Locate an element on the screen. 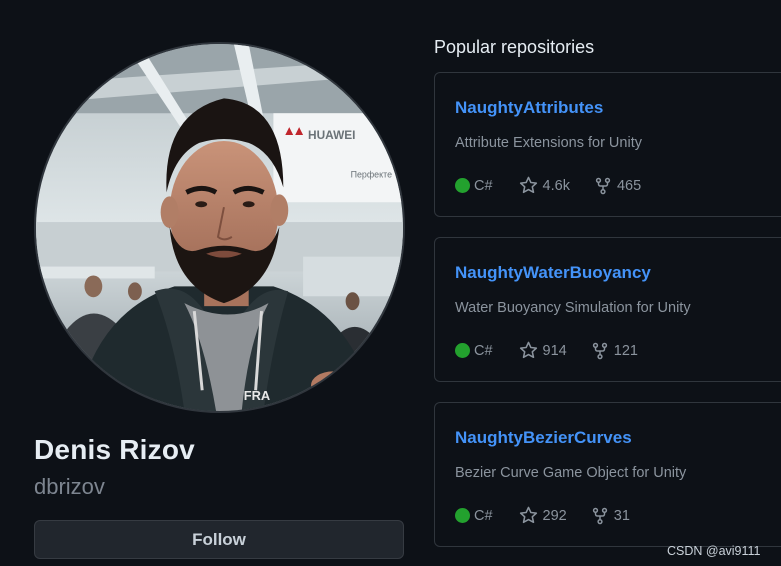 The width and height of the screenshot is (781, 566). svg-text: FRA is located at coordinates (257, 395).